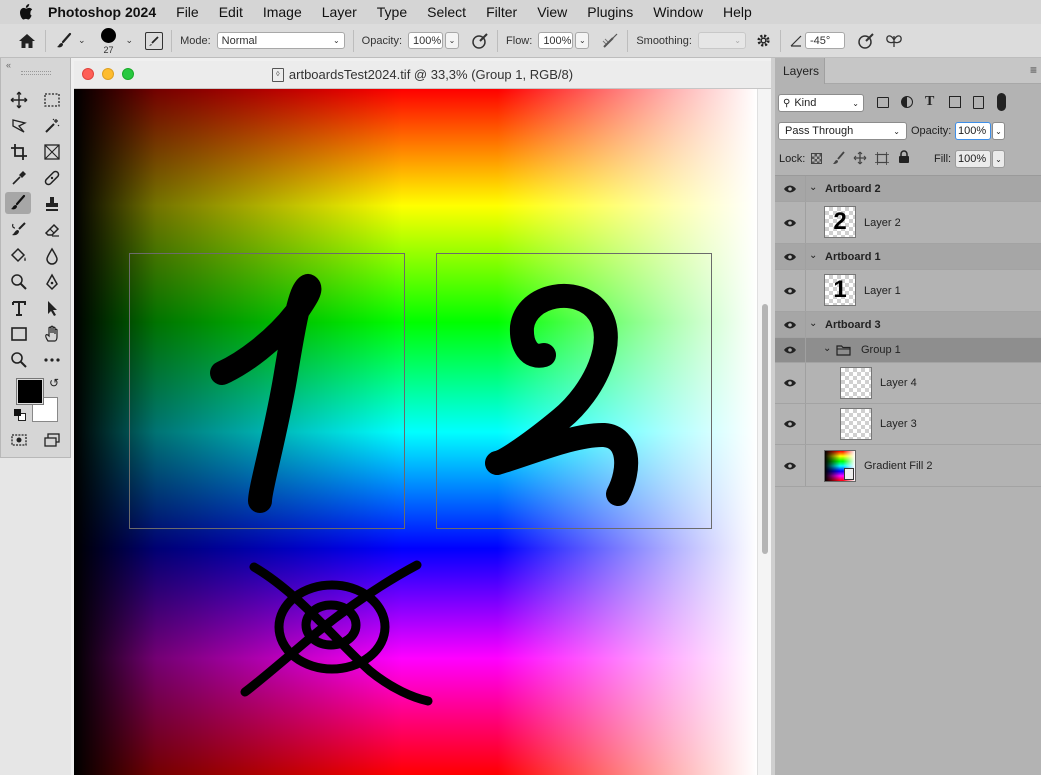 The height and width of the screenshot is (775, 1041). Describe the element at coordinates (908, 466) in the screenshot. I see `layer-row-gradient-fill-2: Gradient Fill 2` at that location.